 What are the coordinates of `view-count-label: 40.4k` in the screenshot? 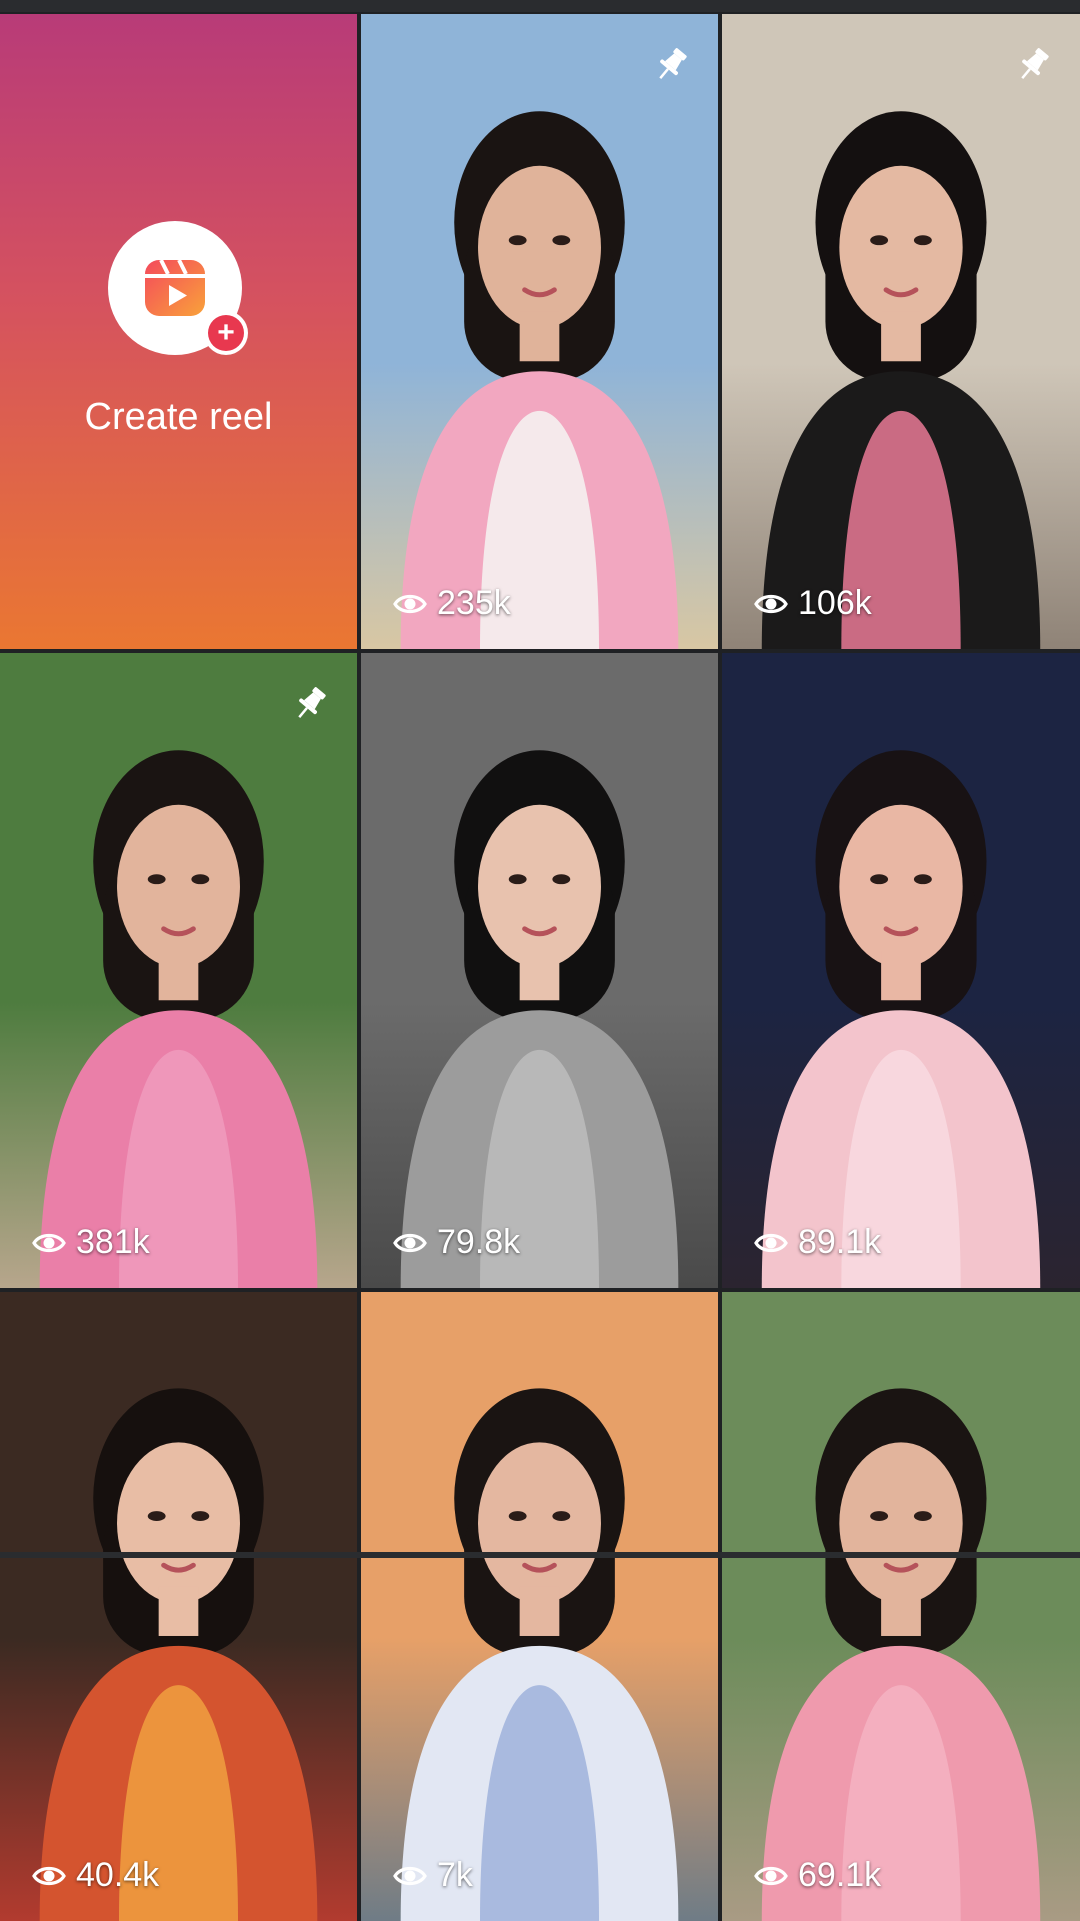 It's located at (118, 1875).